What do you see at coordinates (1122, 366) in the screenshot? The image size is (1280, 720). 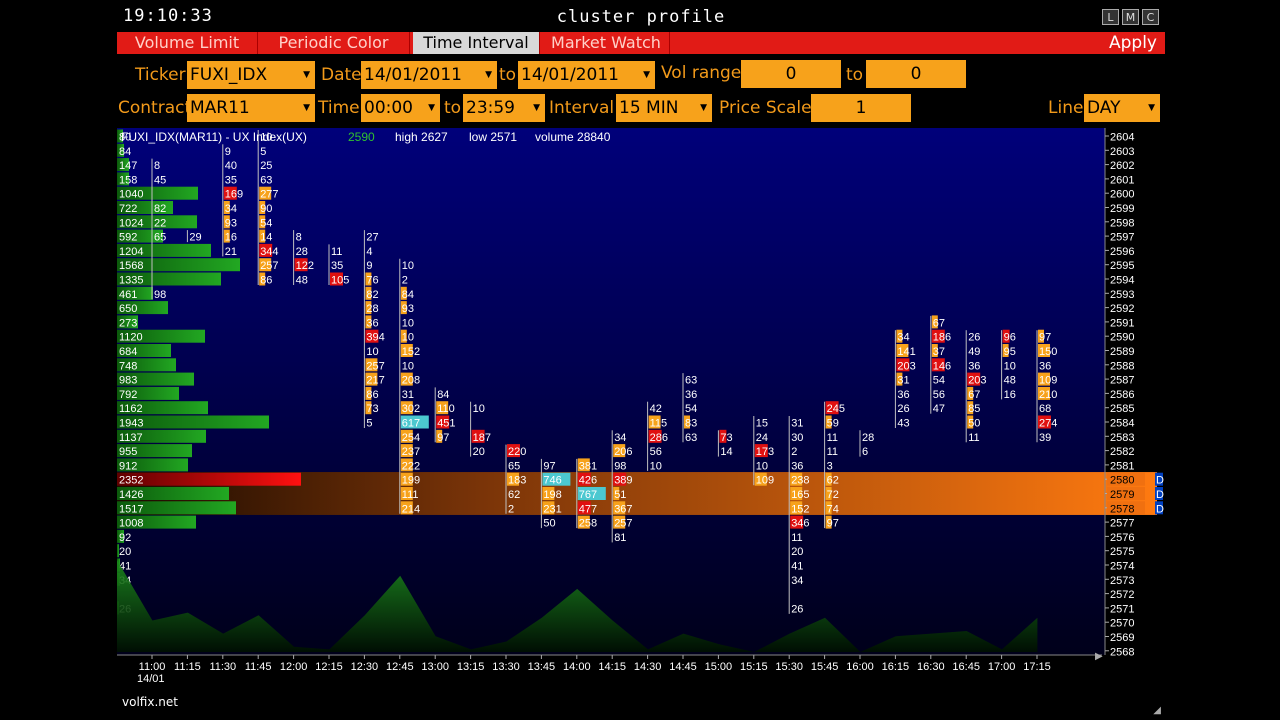 I see `price-tick-label: 2588` at bounding box center [1122, 366].